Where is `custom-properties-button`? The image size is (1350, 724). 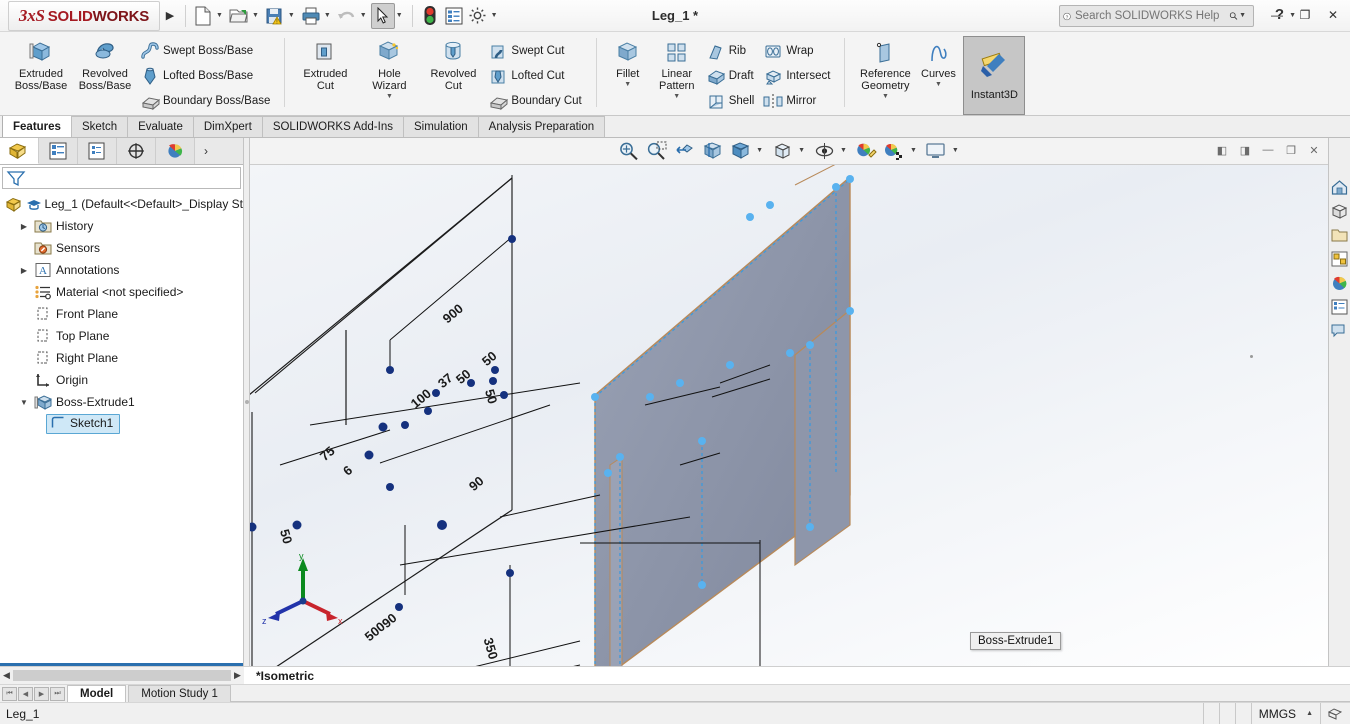
custom-properties-button is located at coordinates (1340, 307).